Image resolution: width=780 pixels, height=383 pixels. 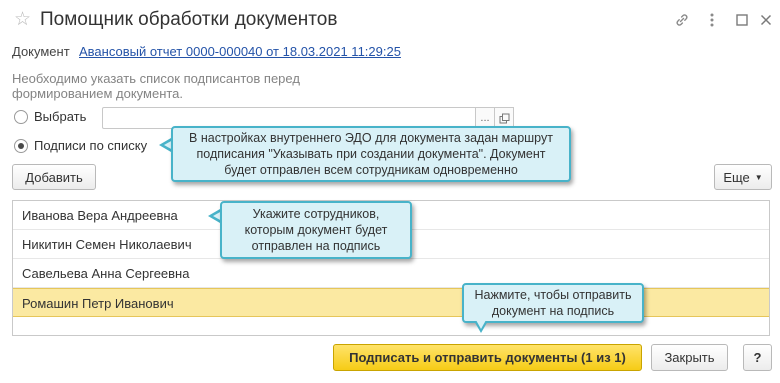 I want to click on more-menu-icon, so click(x=712, y=20).